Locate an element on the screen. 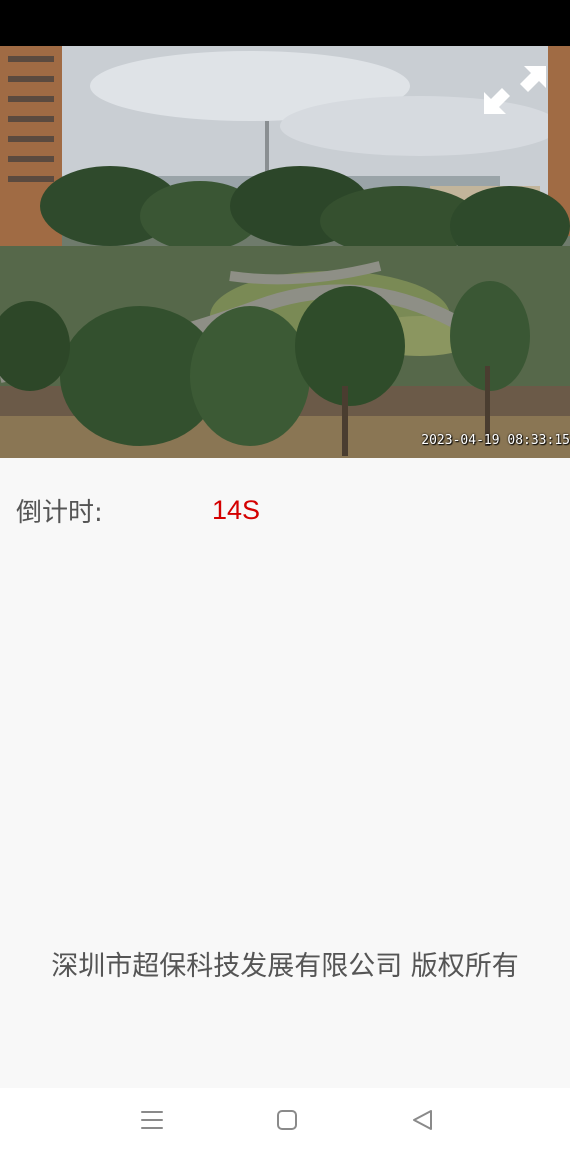 This screenshot has height=1151, width=570. expand-arrows-icon is located at coordinates (515, 90).